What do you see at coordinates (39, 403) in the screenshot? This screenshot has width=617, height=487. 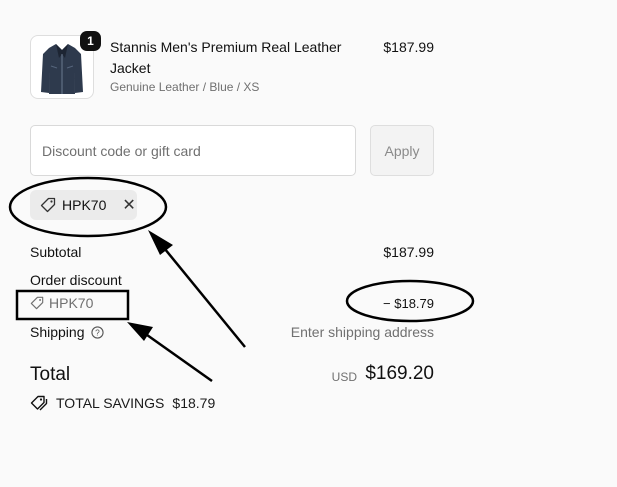 I see `tags-icon` at bounding box center [39, 403].